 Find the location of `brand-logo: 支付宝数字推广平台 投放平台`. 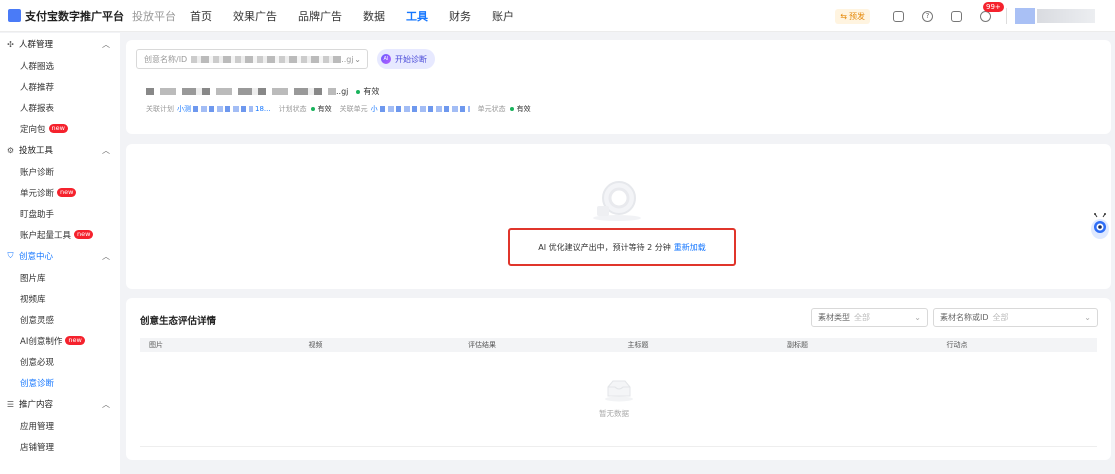

brand-logo: 支付宝数字推广平台 投放平台 is located at coordinates (92, 16).